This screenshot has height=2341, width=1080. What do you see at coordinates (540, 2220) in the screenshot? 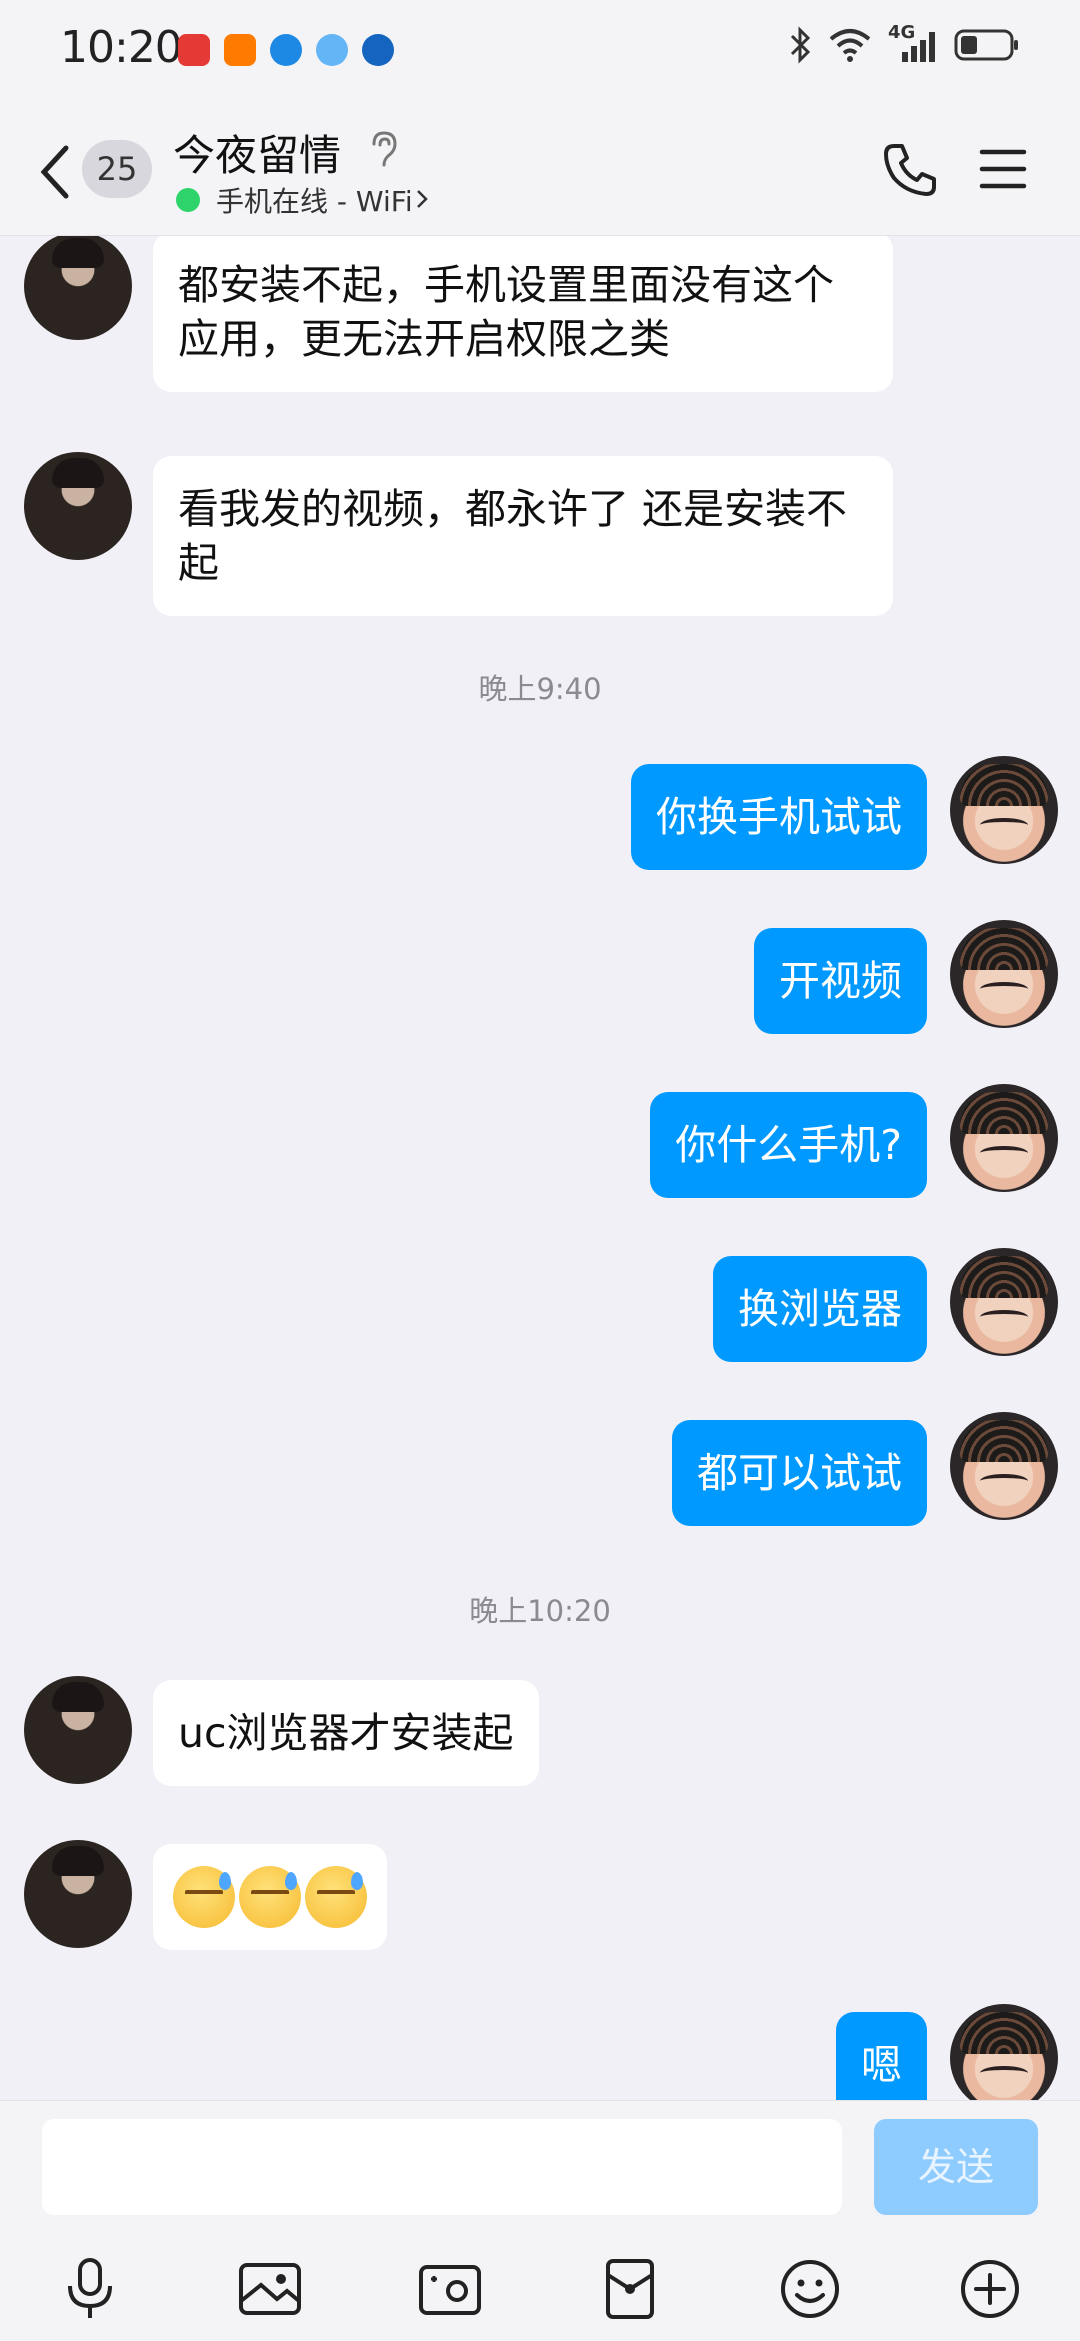
I see `input-bar: 发送` at bounding box center [540, 2220].